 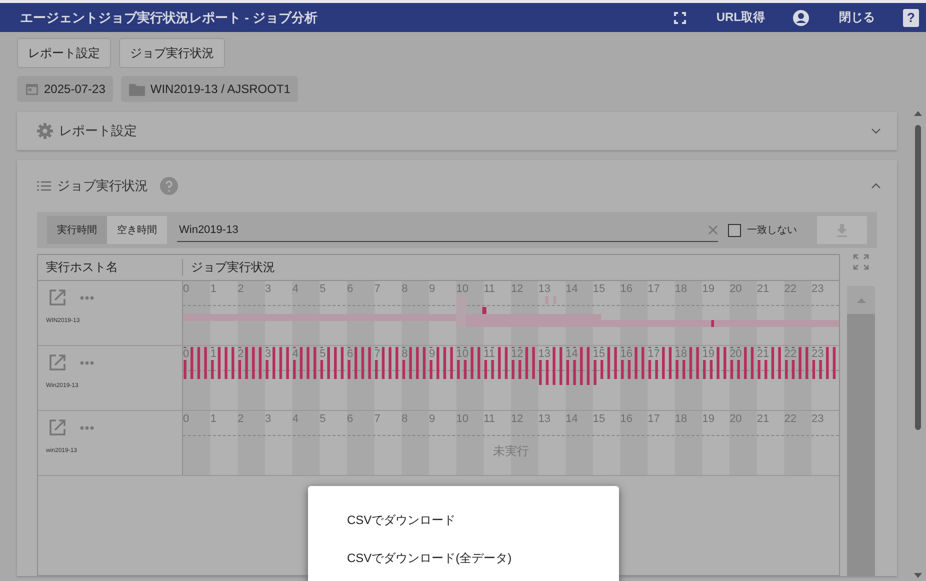 I want to click on folder-chip: WIN2019-13 / AJSROOT1, so click(x=209, y=89).